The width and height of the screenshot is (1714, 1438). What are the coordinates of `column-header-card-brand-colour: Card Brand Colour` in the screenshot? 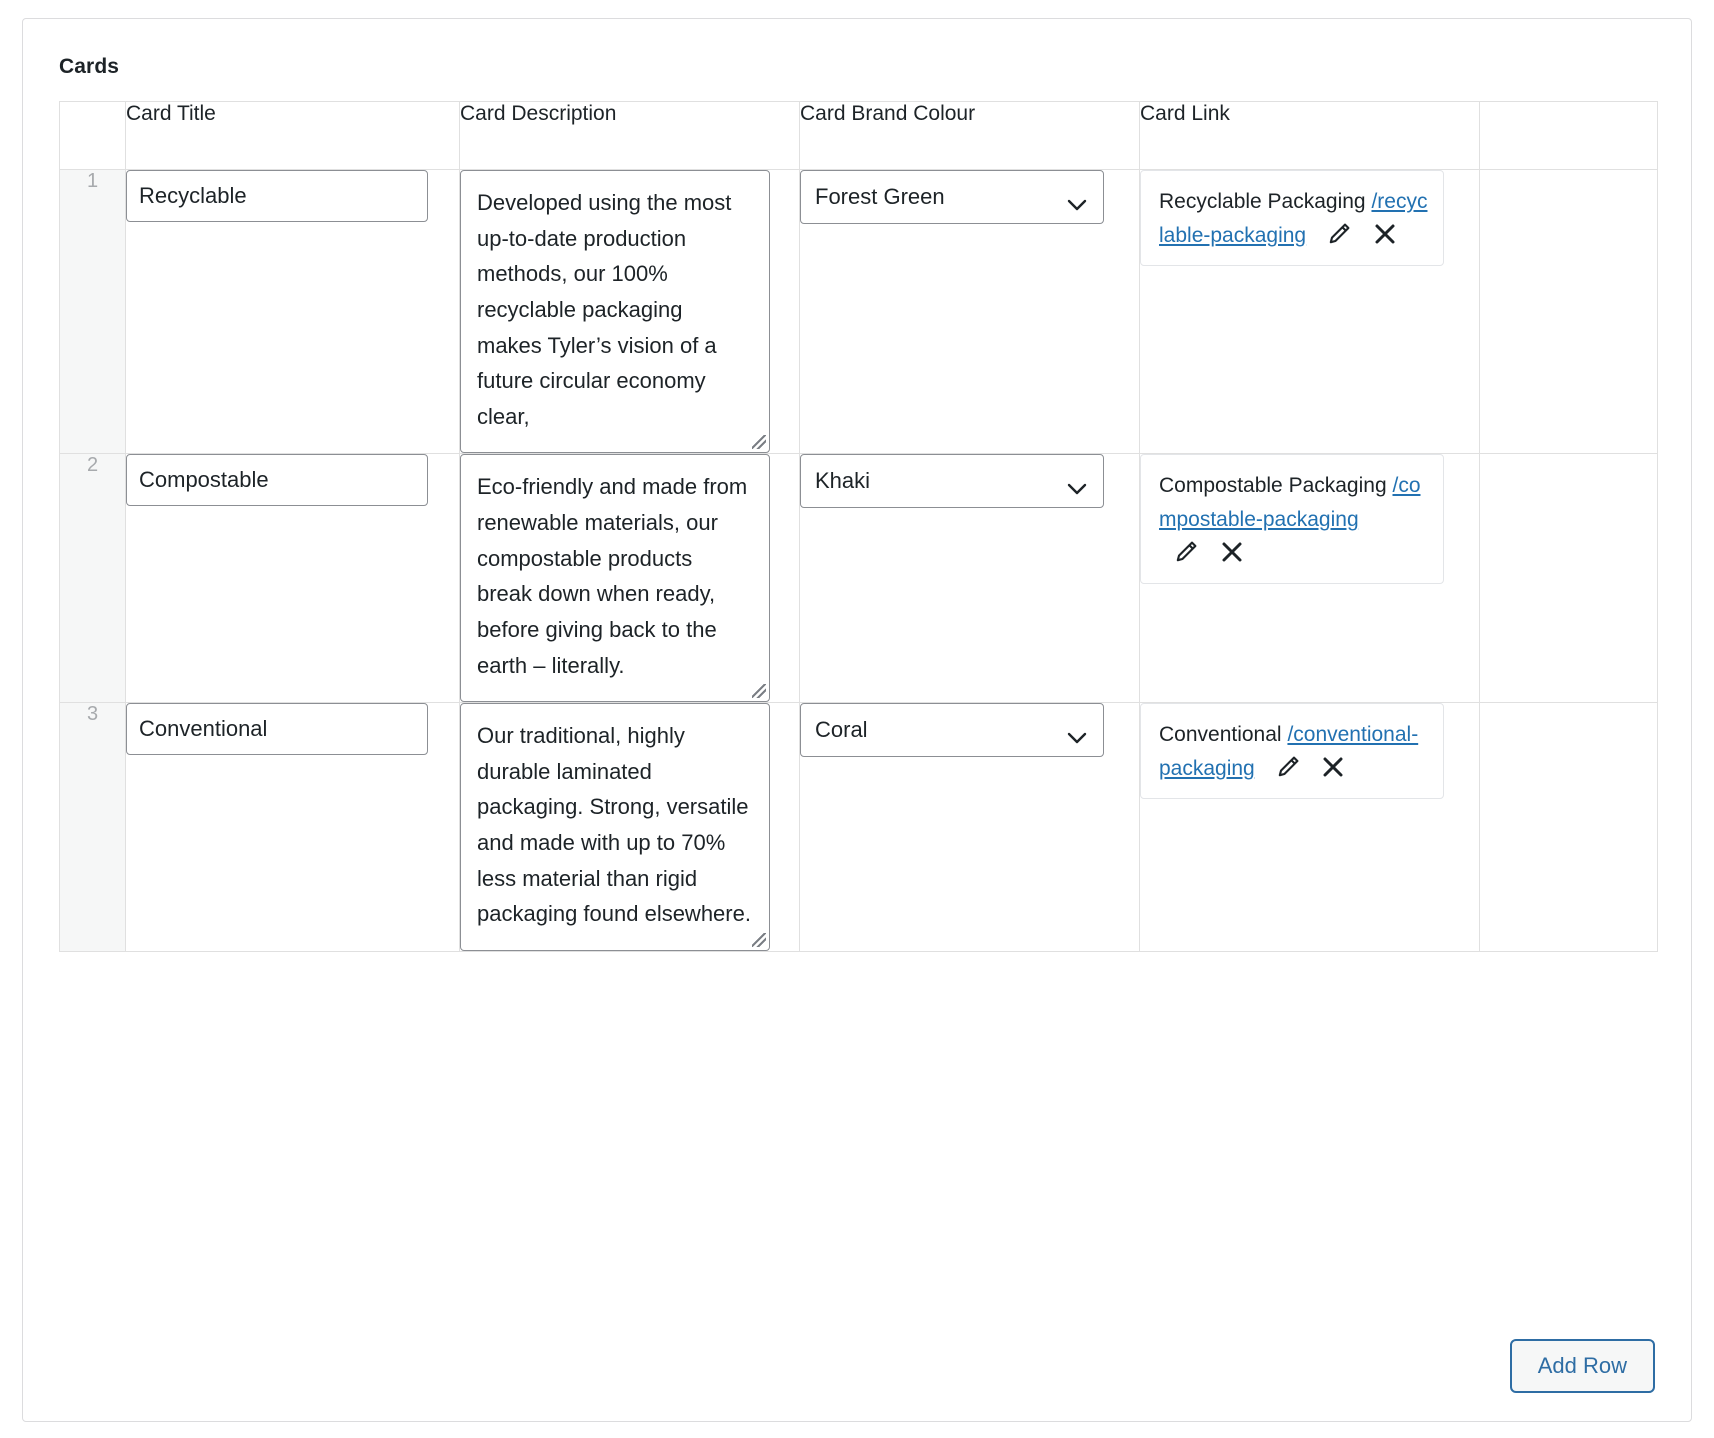 It's located at (969, 135).